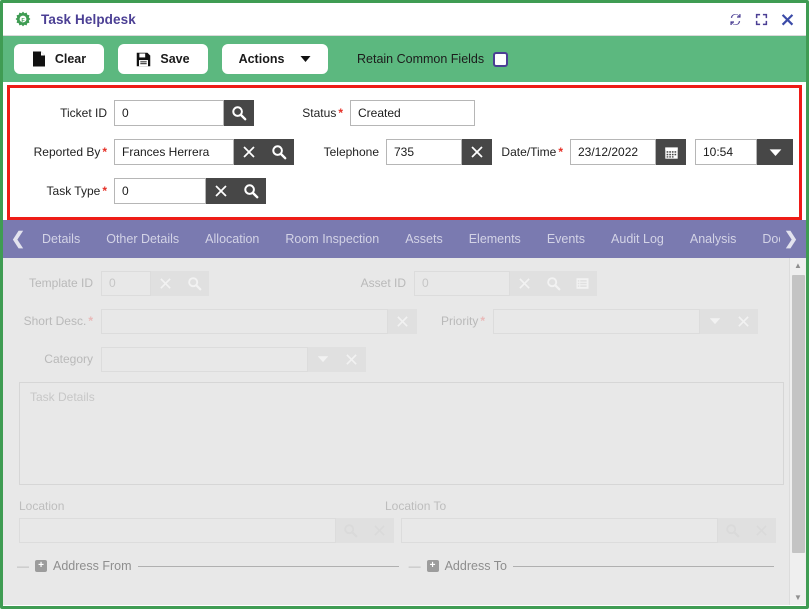  I want to click on reported-by-control: Frances Herrera, so click(204, 152).